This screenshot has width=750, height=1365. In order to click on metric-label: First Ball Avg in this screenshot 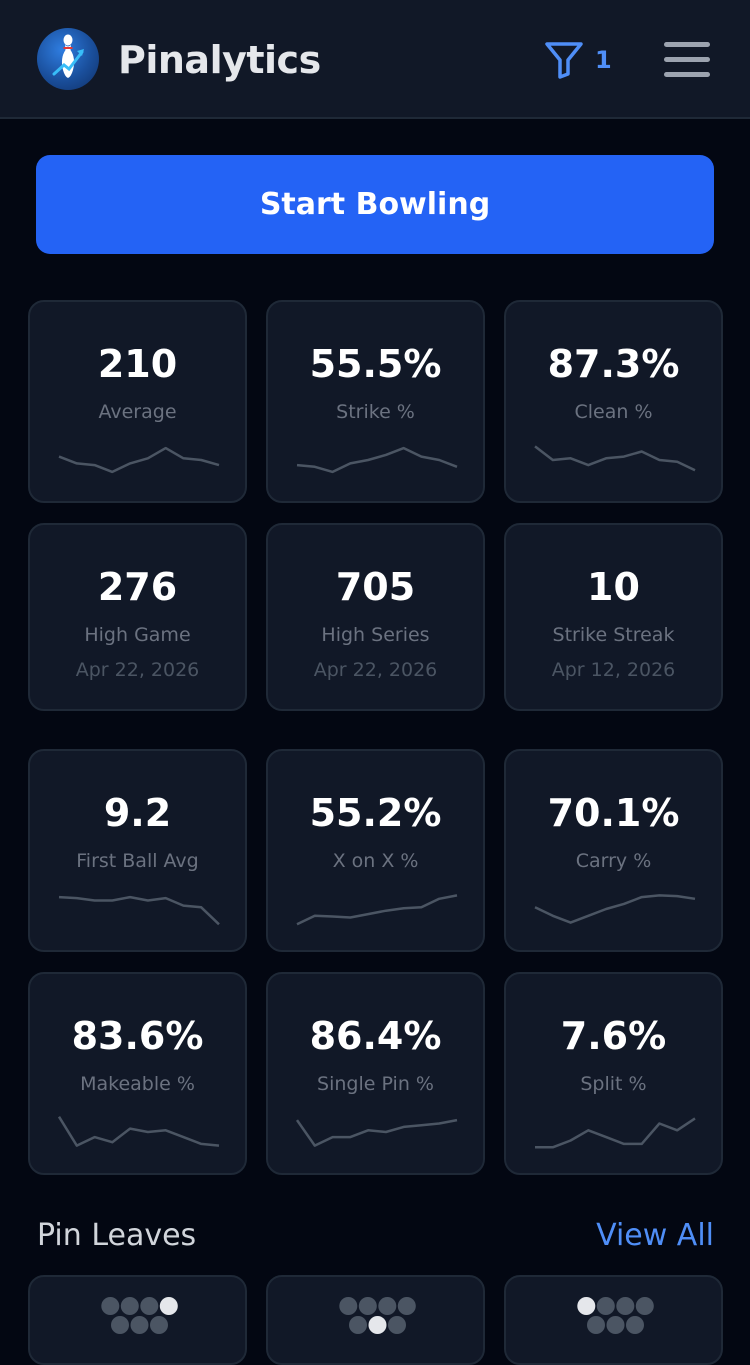, I will do `click(137, 861)`.